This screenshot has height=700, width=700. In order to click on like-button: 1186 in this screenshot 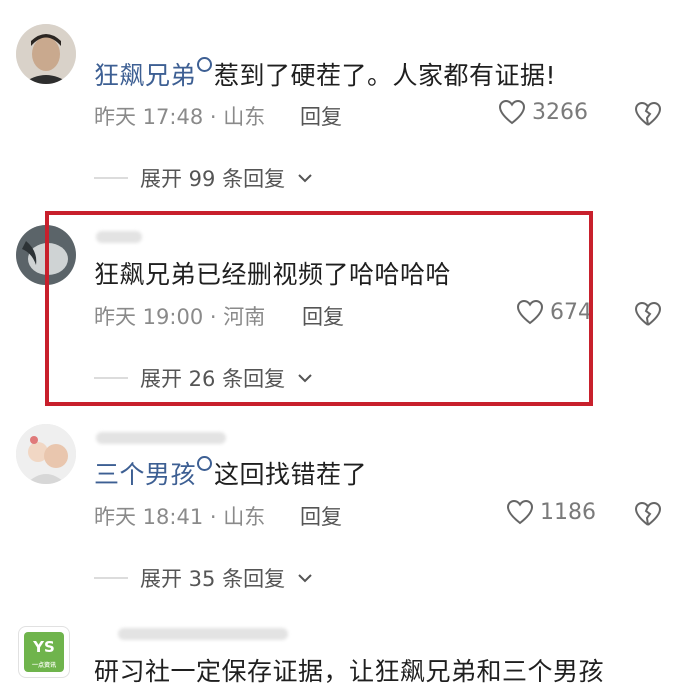, I will do `click(551, 512)`.